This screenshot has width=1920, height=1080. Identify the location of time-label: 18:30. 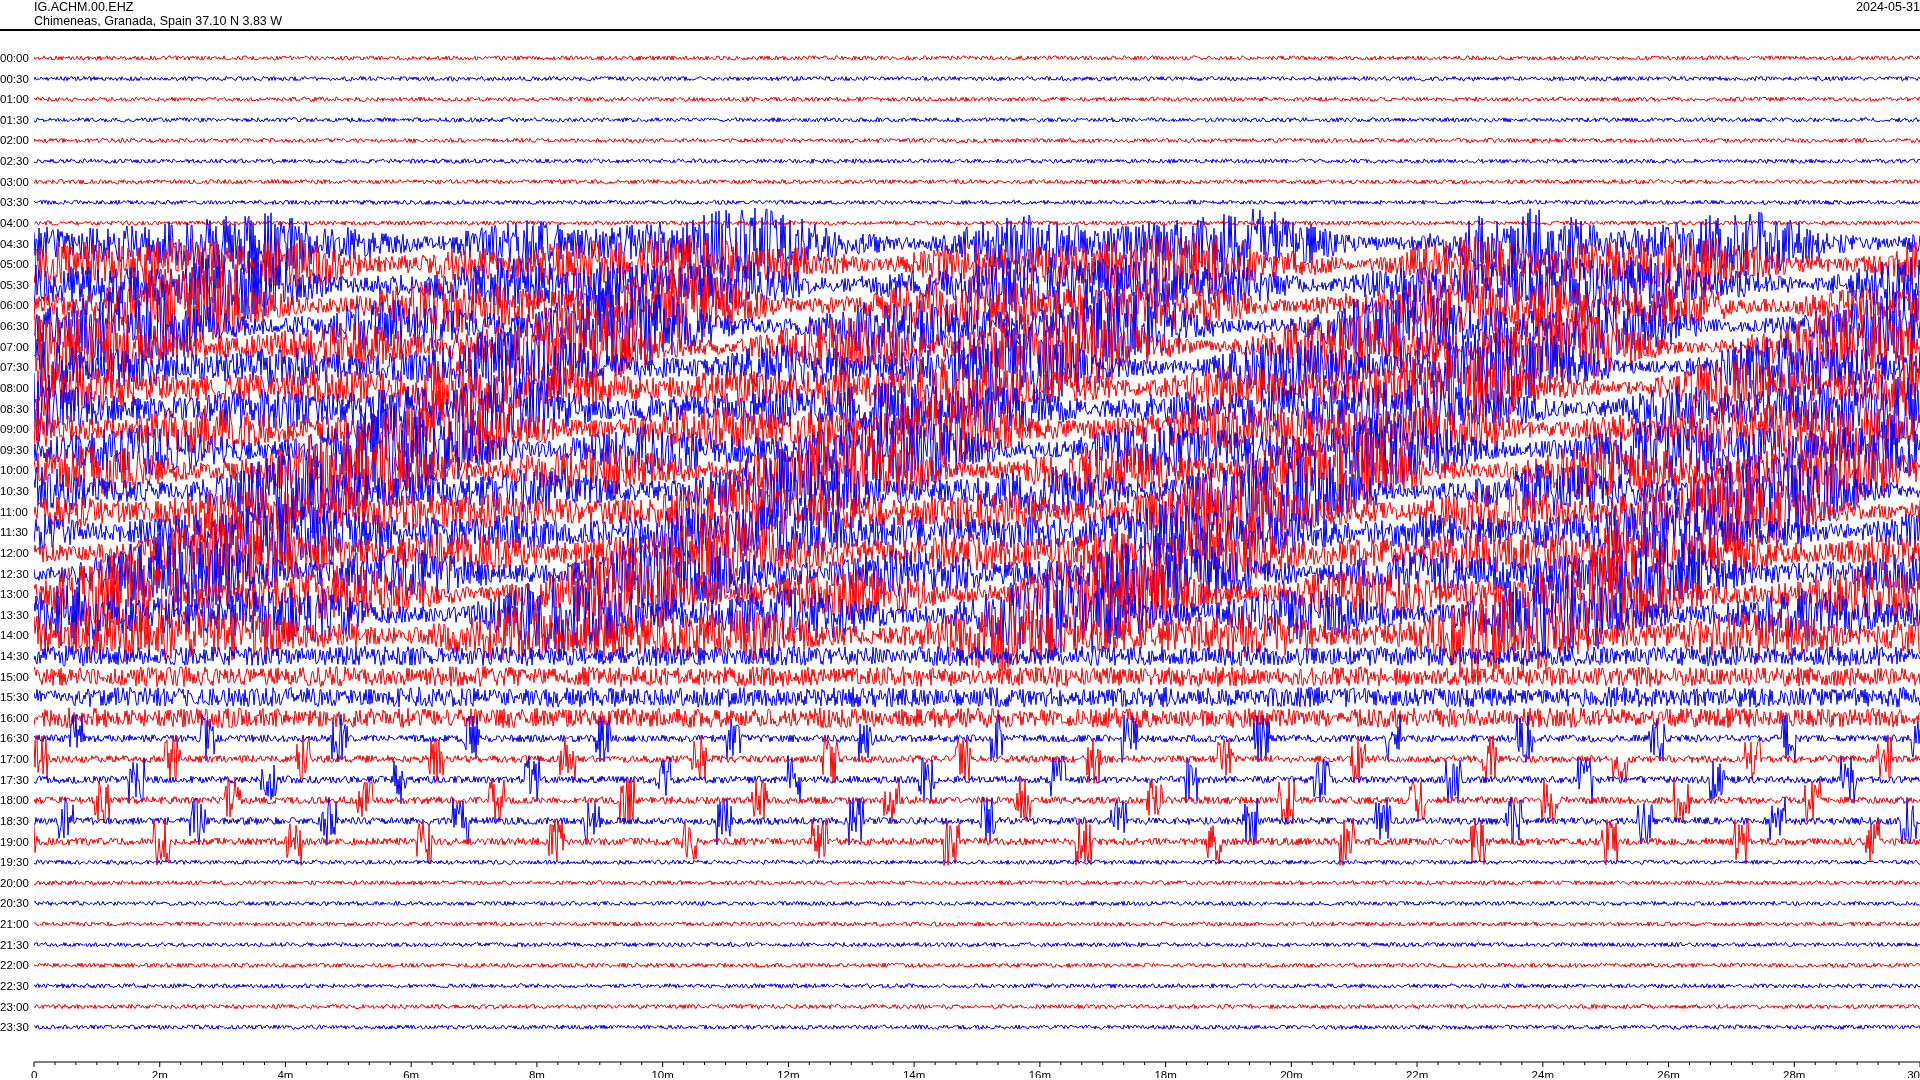
(14, 820).